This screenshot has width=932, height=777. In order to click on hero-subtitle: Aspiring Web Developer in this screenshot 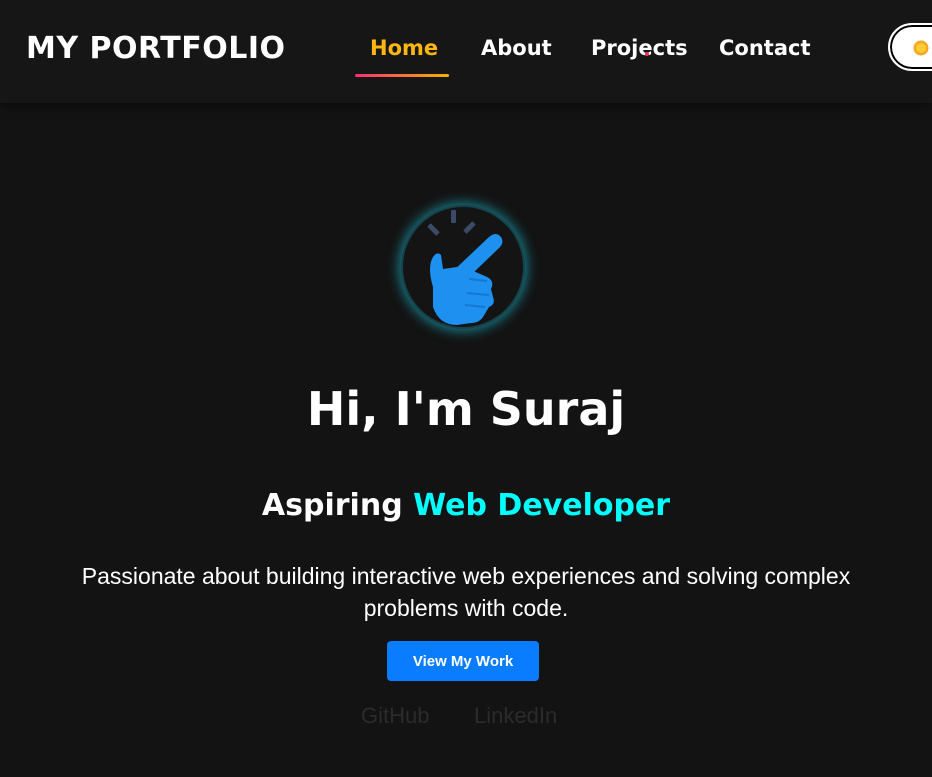, I will do `click(466, 505)`.